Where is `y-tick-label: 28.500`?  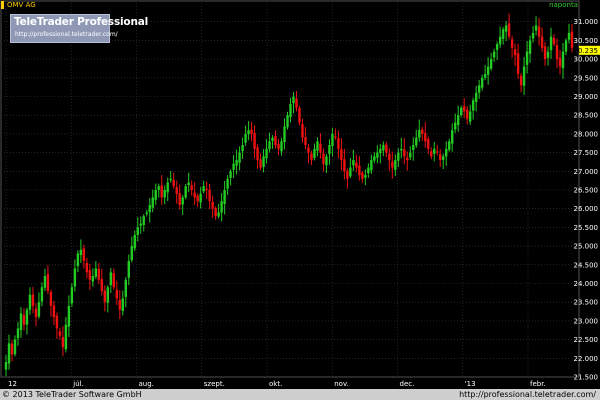
y-tick-label: 28.500 is located at coordinates (586, 116).